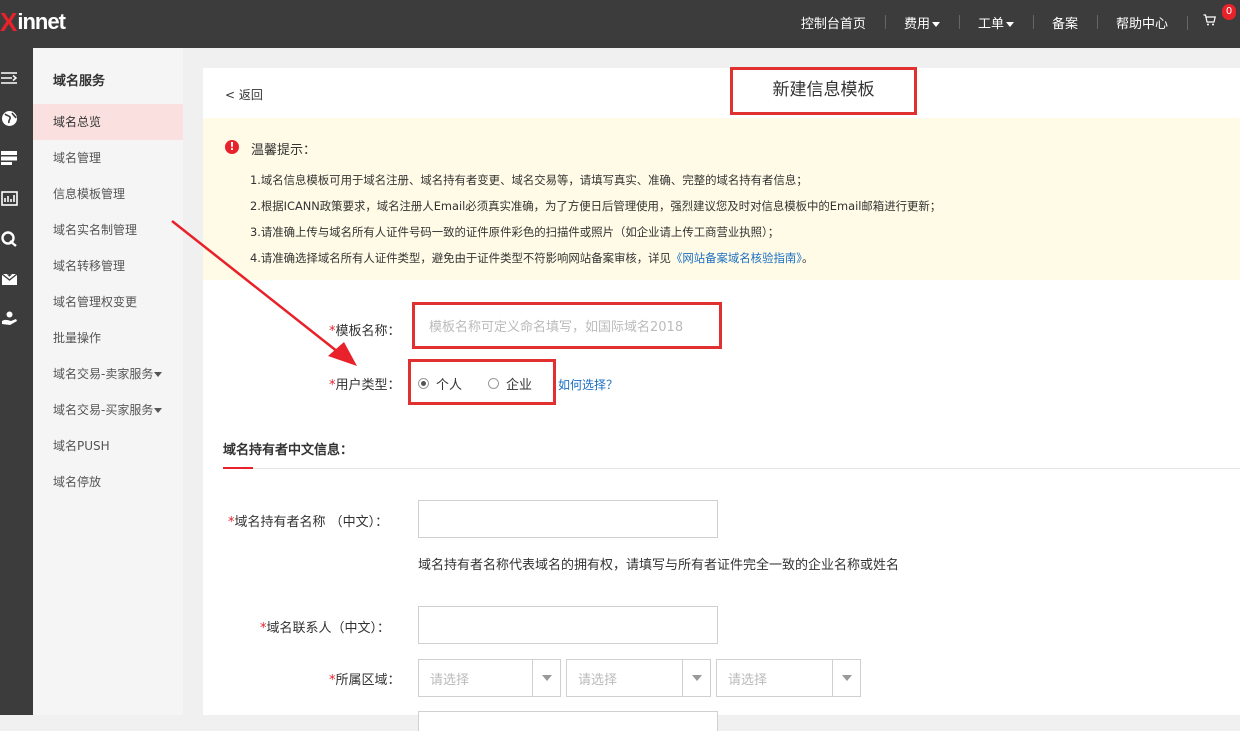 The height and width of the screenshot is (731, 1240). I want to click on globe-icon, so click(9, 118).